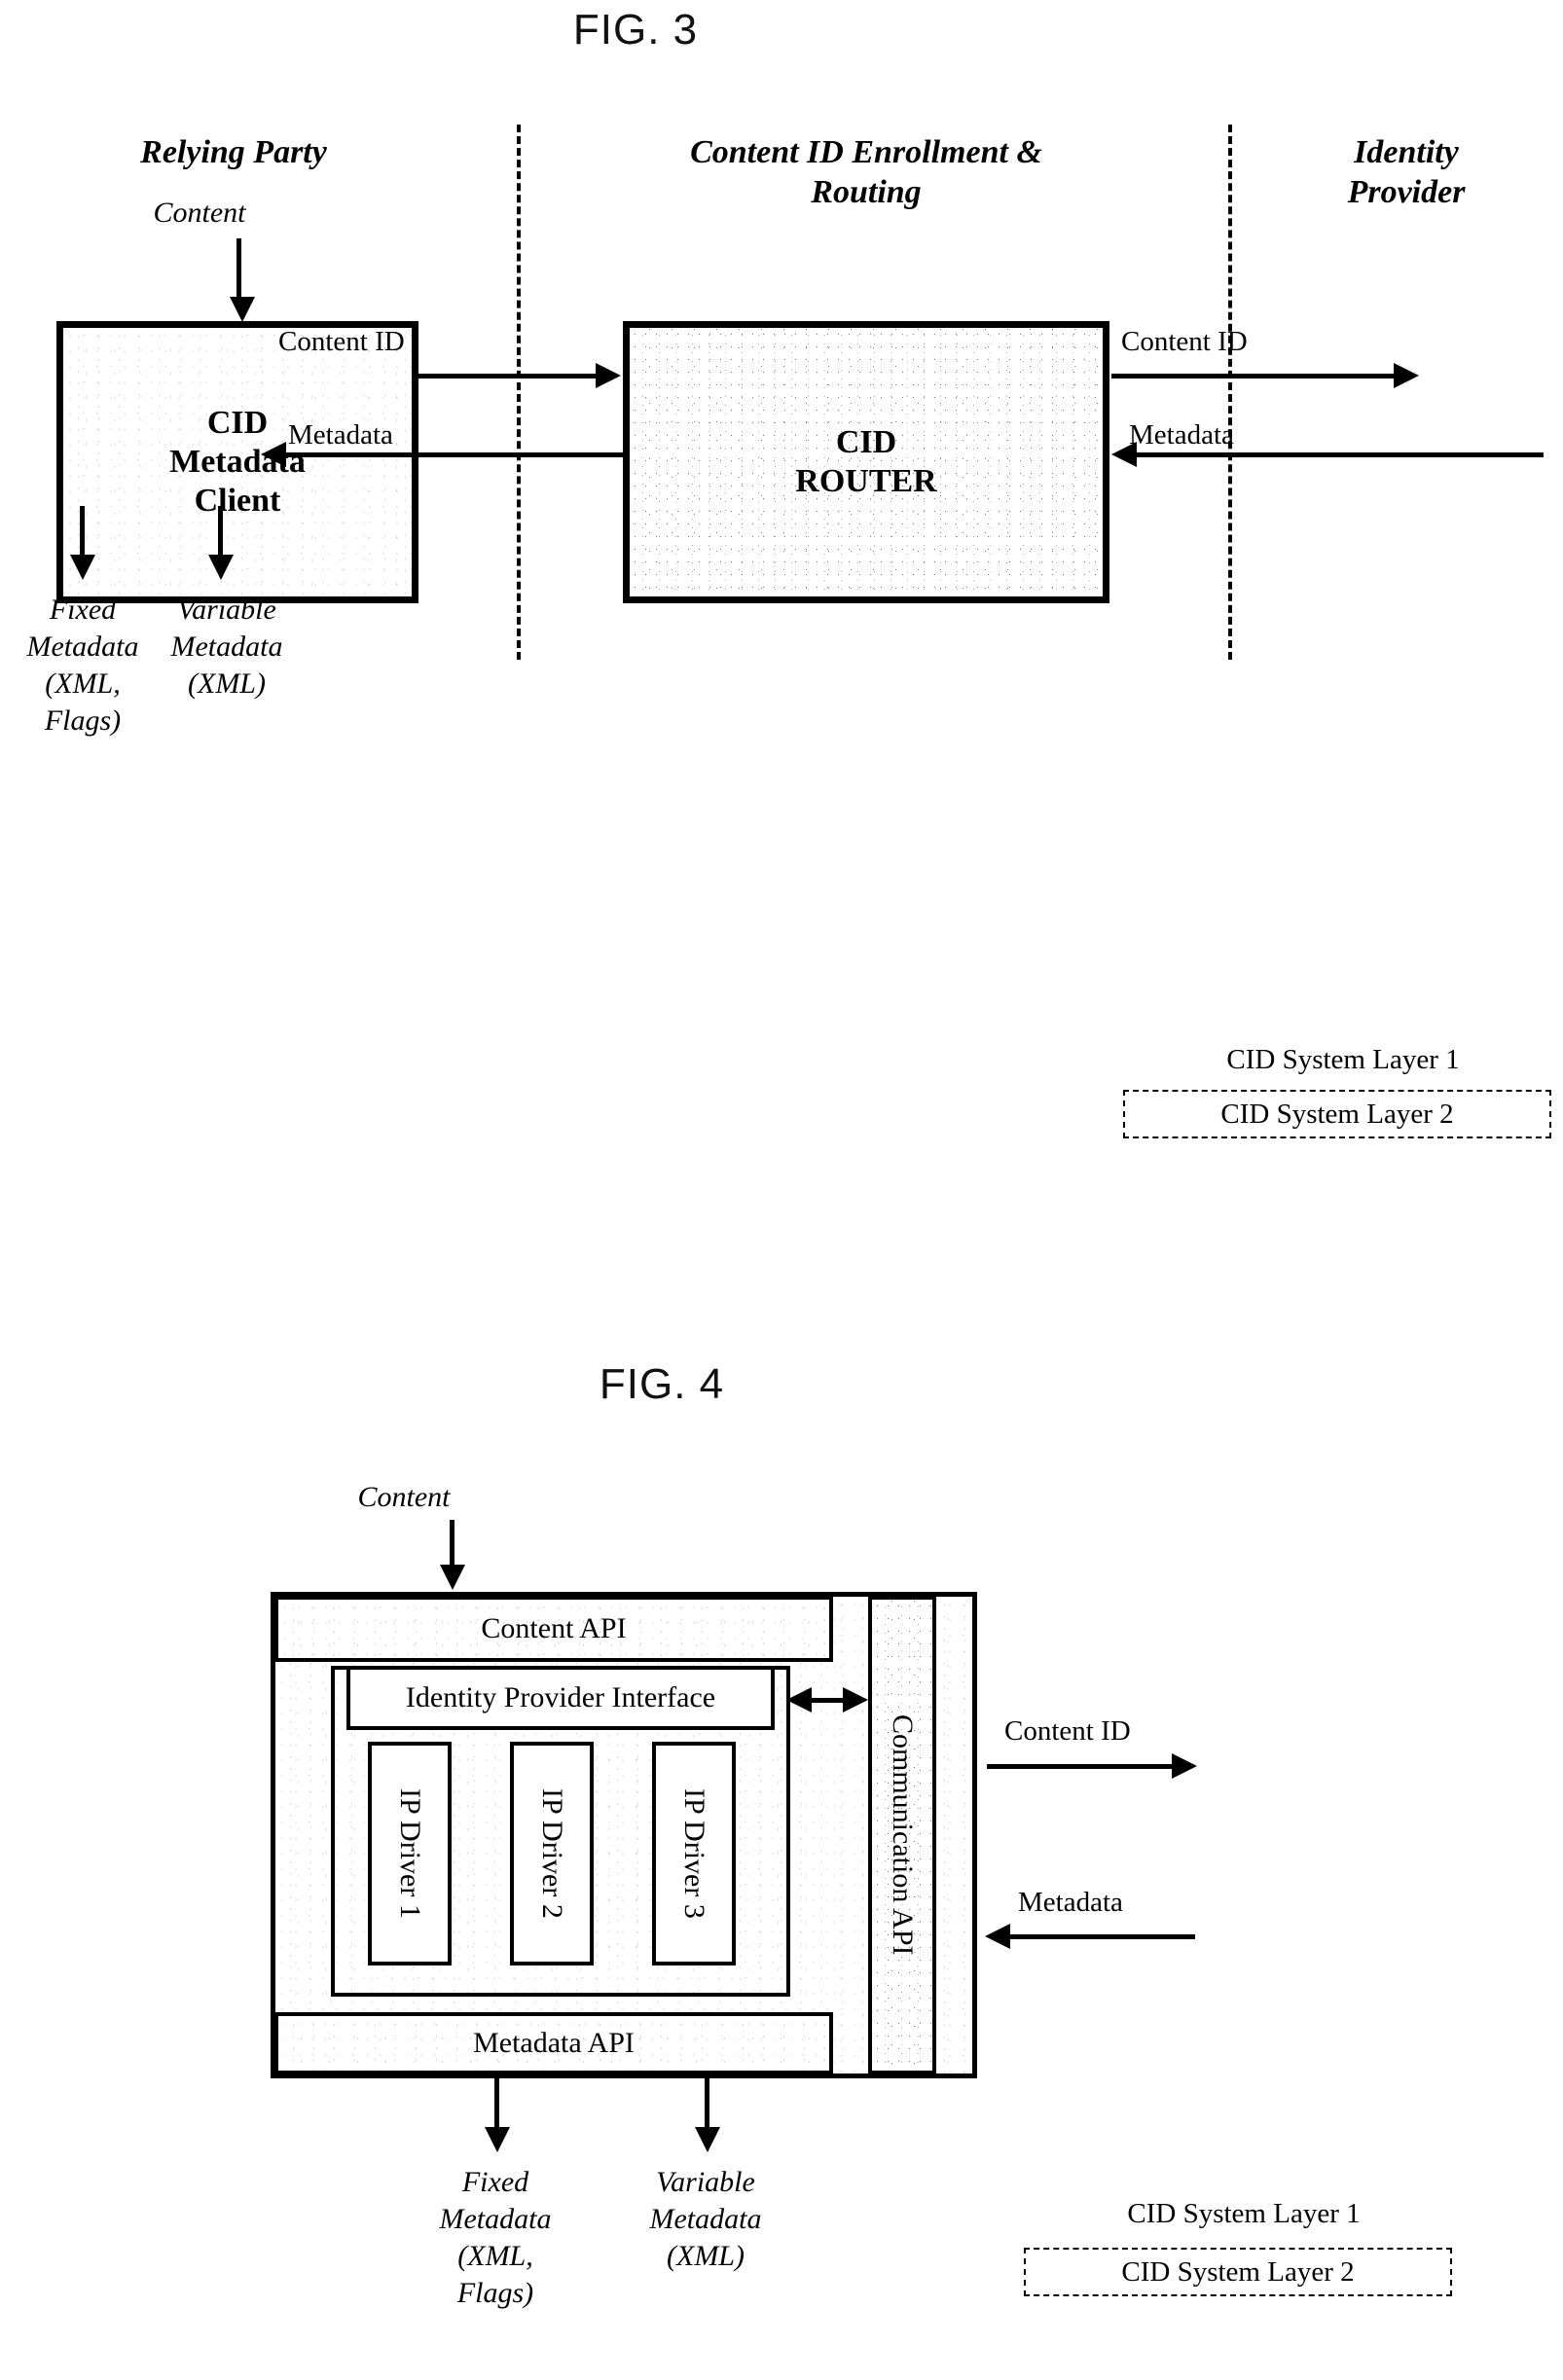  What do you see at coordinates (1343, 1059) in the screenshot?
I see `fig3-legend-layer-1: CID System Layer 1` at bounding box center [1343, 1059].